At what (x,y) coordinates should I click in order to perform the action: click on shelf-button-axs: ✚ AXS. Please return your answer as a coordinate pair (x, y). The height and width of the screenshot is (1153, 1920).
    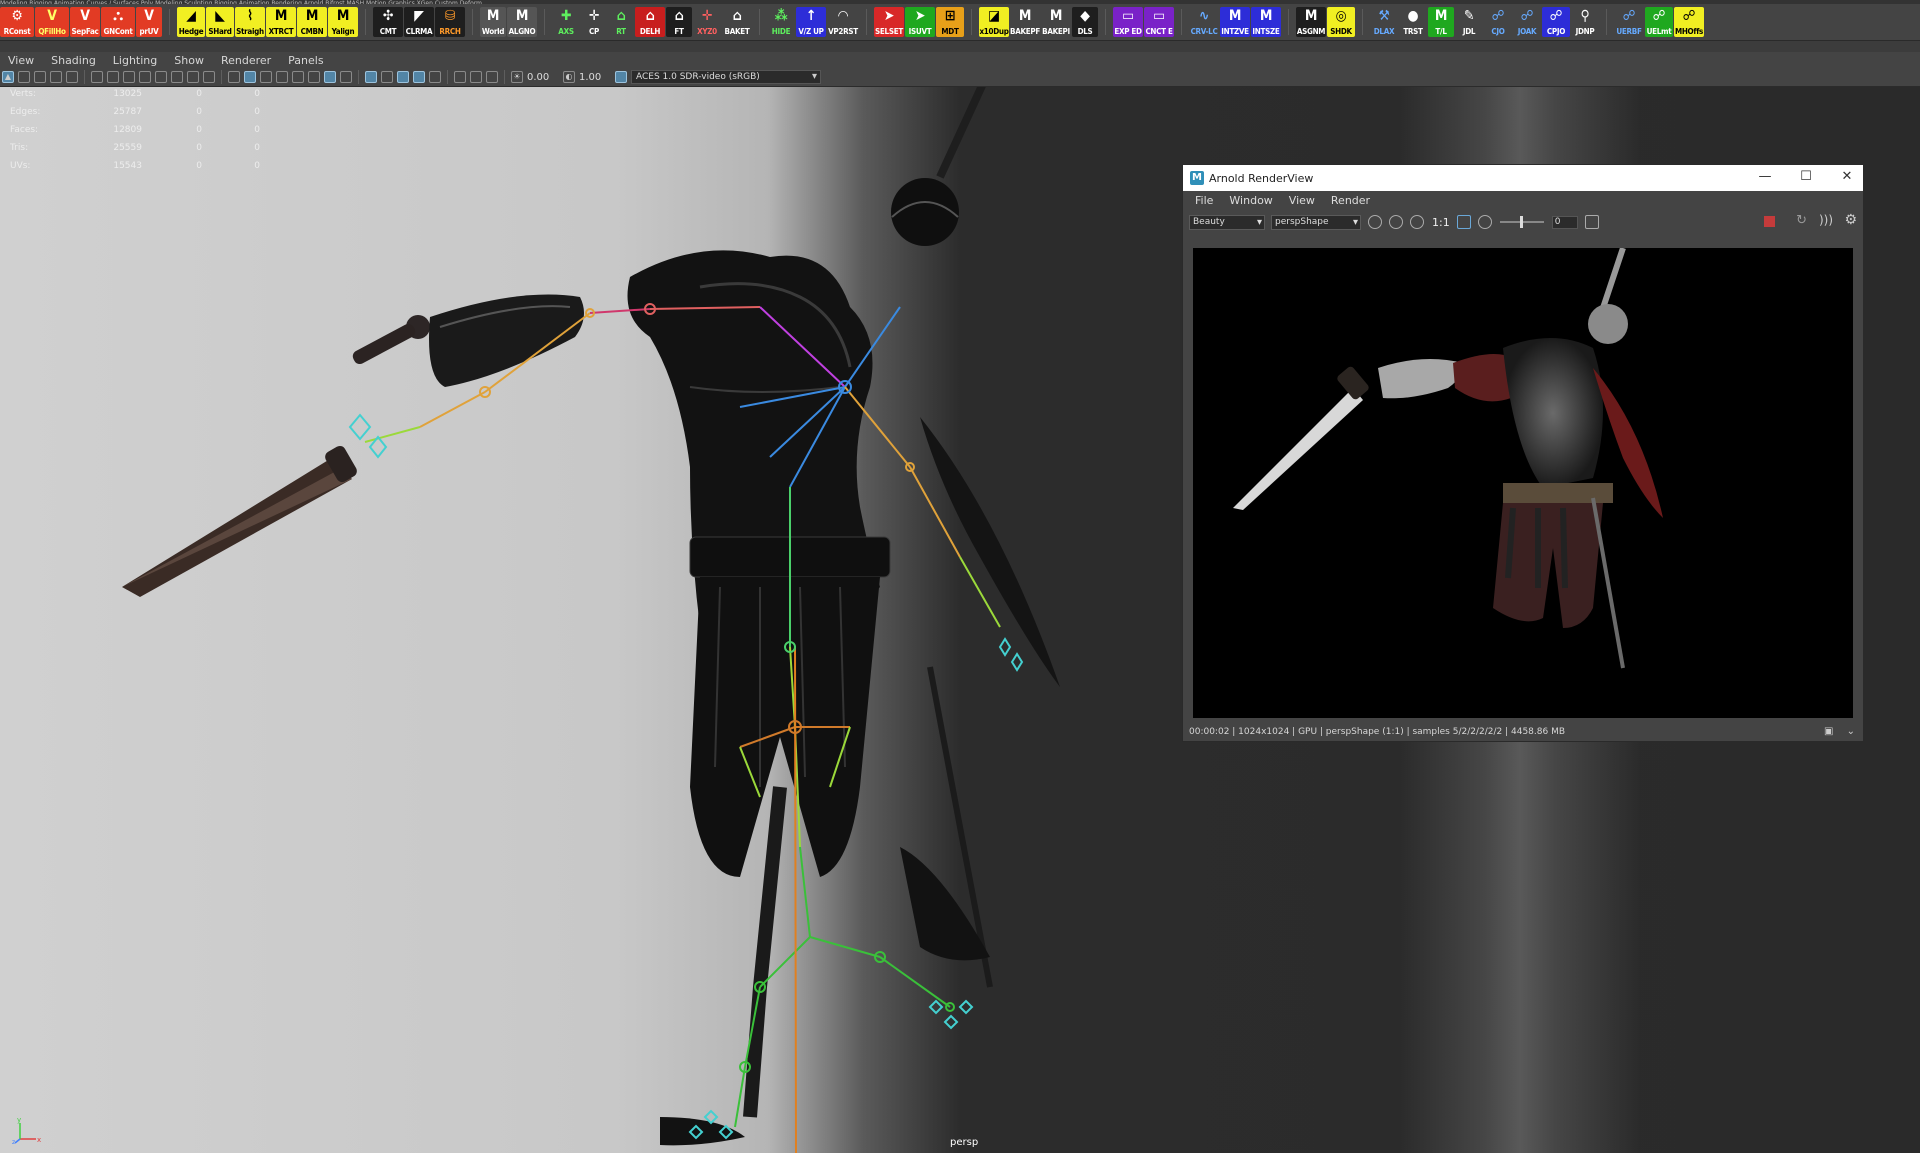
    Looking at the image, I should click on (566, 22).